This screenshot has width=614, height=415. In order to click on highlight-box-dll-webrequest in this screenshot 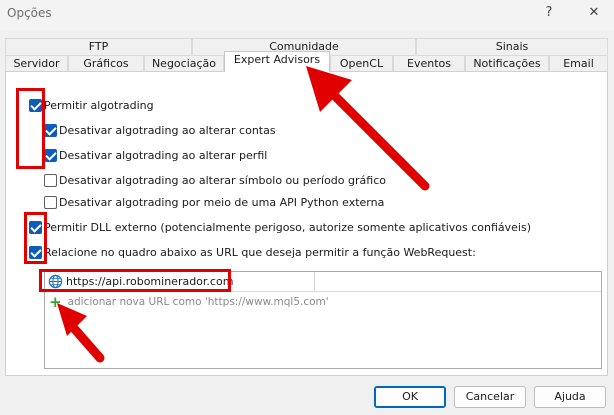, I will do `click(35, 238)`.